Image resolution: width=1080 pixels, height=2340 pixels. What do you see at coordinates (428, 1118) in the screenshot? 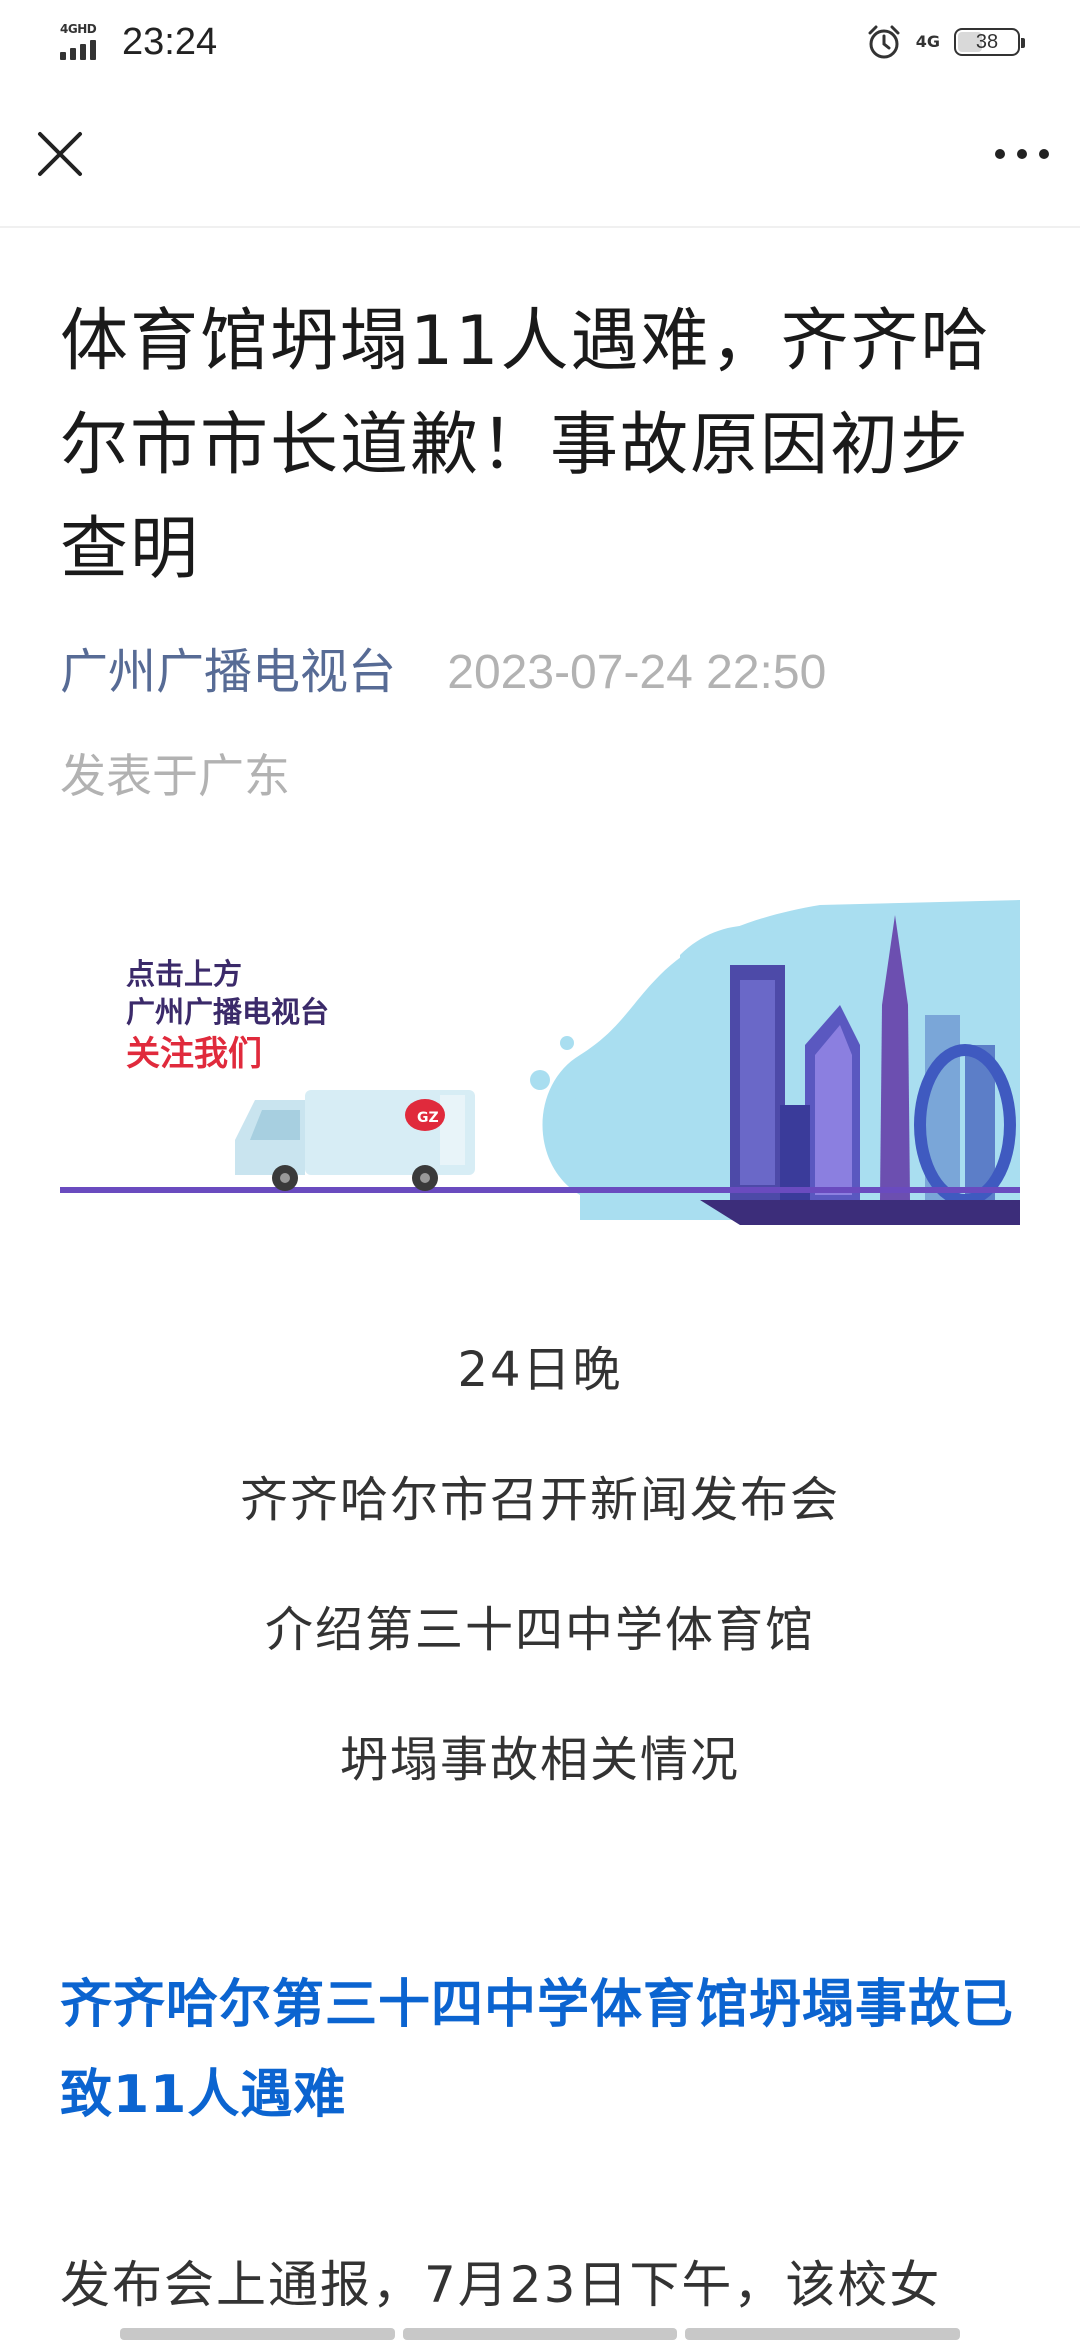
I see `truck-logo-text: GZ` at bounding box center [428, 1118].